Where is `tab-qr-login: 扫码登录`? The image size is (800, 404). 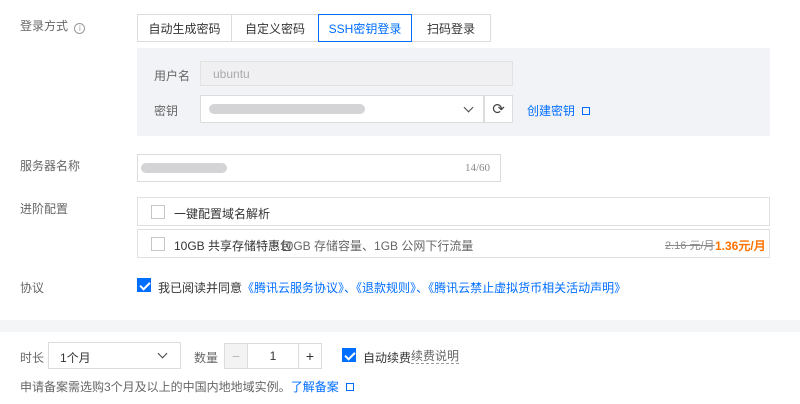 tab-qr-login: 扫码登录 is located at coordinates (451, 28).